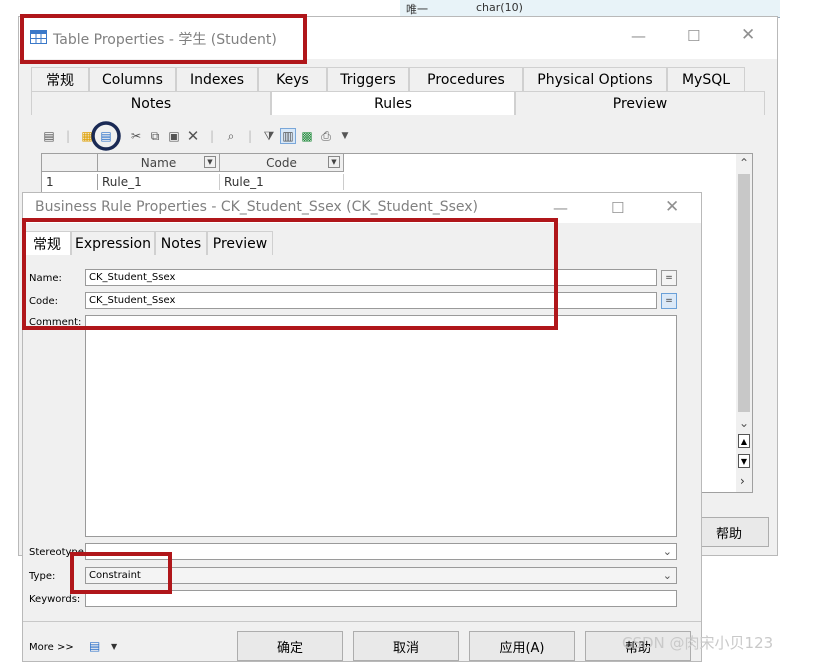  Describe the element at coordinates (58, 552) in the screenshot. I see `stereotype-label: Stereotype:` at that location.